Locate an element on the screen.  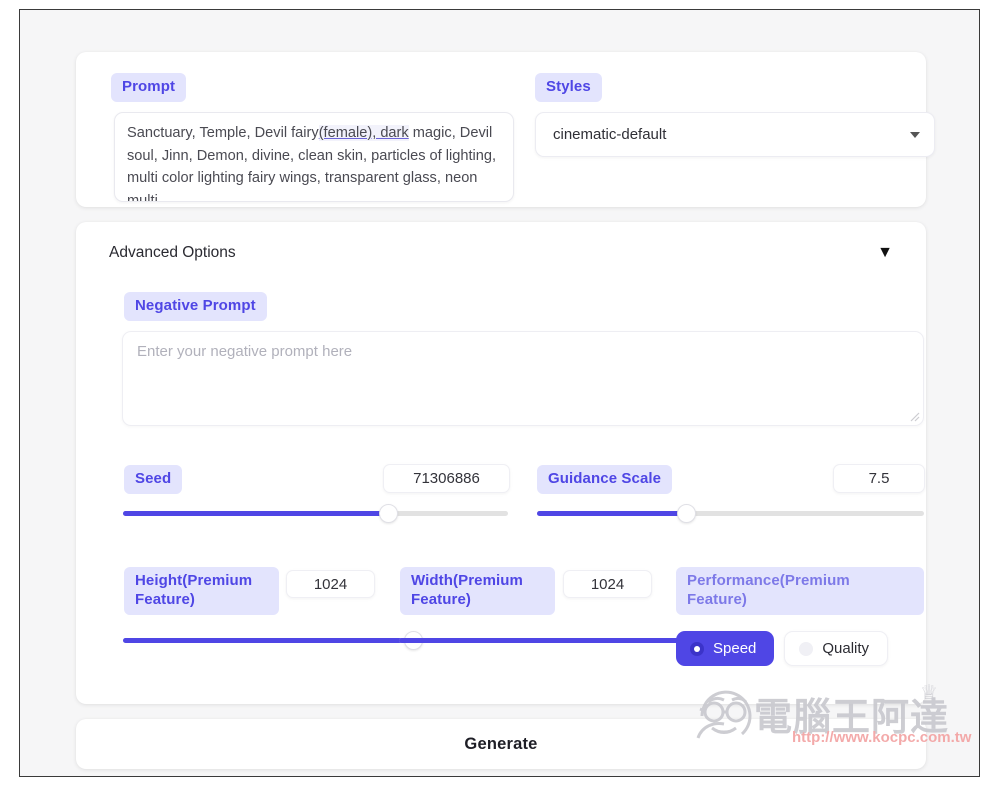
advanced-options-title: Advanced Options is located at coordinates (172, 252).